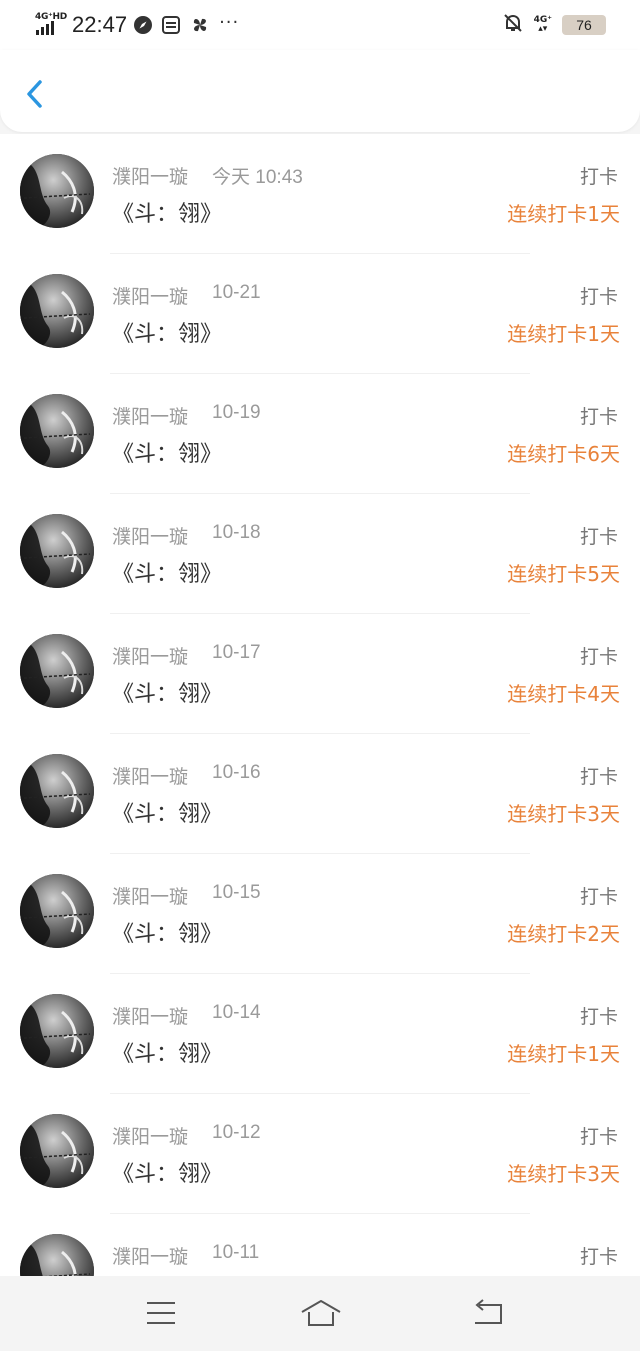 The width and height of the screenshot is (640, 1351). What do you see at coordinates (171, 25) in the screenshot?
I see `sim-card-icon` at bounding box center [171, 25].